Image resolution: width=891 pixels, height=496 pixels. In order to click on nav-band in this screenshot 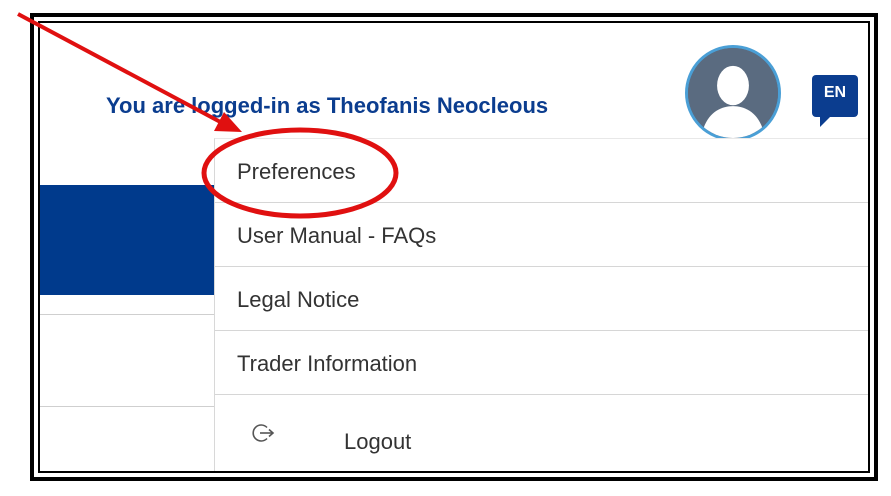, I will do `click(130, 240)`.